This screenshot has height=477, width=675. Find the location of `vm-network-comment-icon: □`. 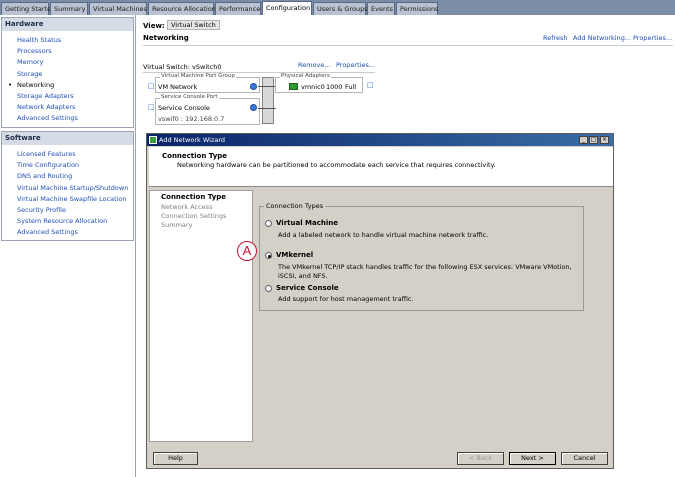

vm-network-comment-icon: □ is located at coordinates (151, 86).